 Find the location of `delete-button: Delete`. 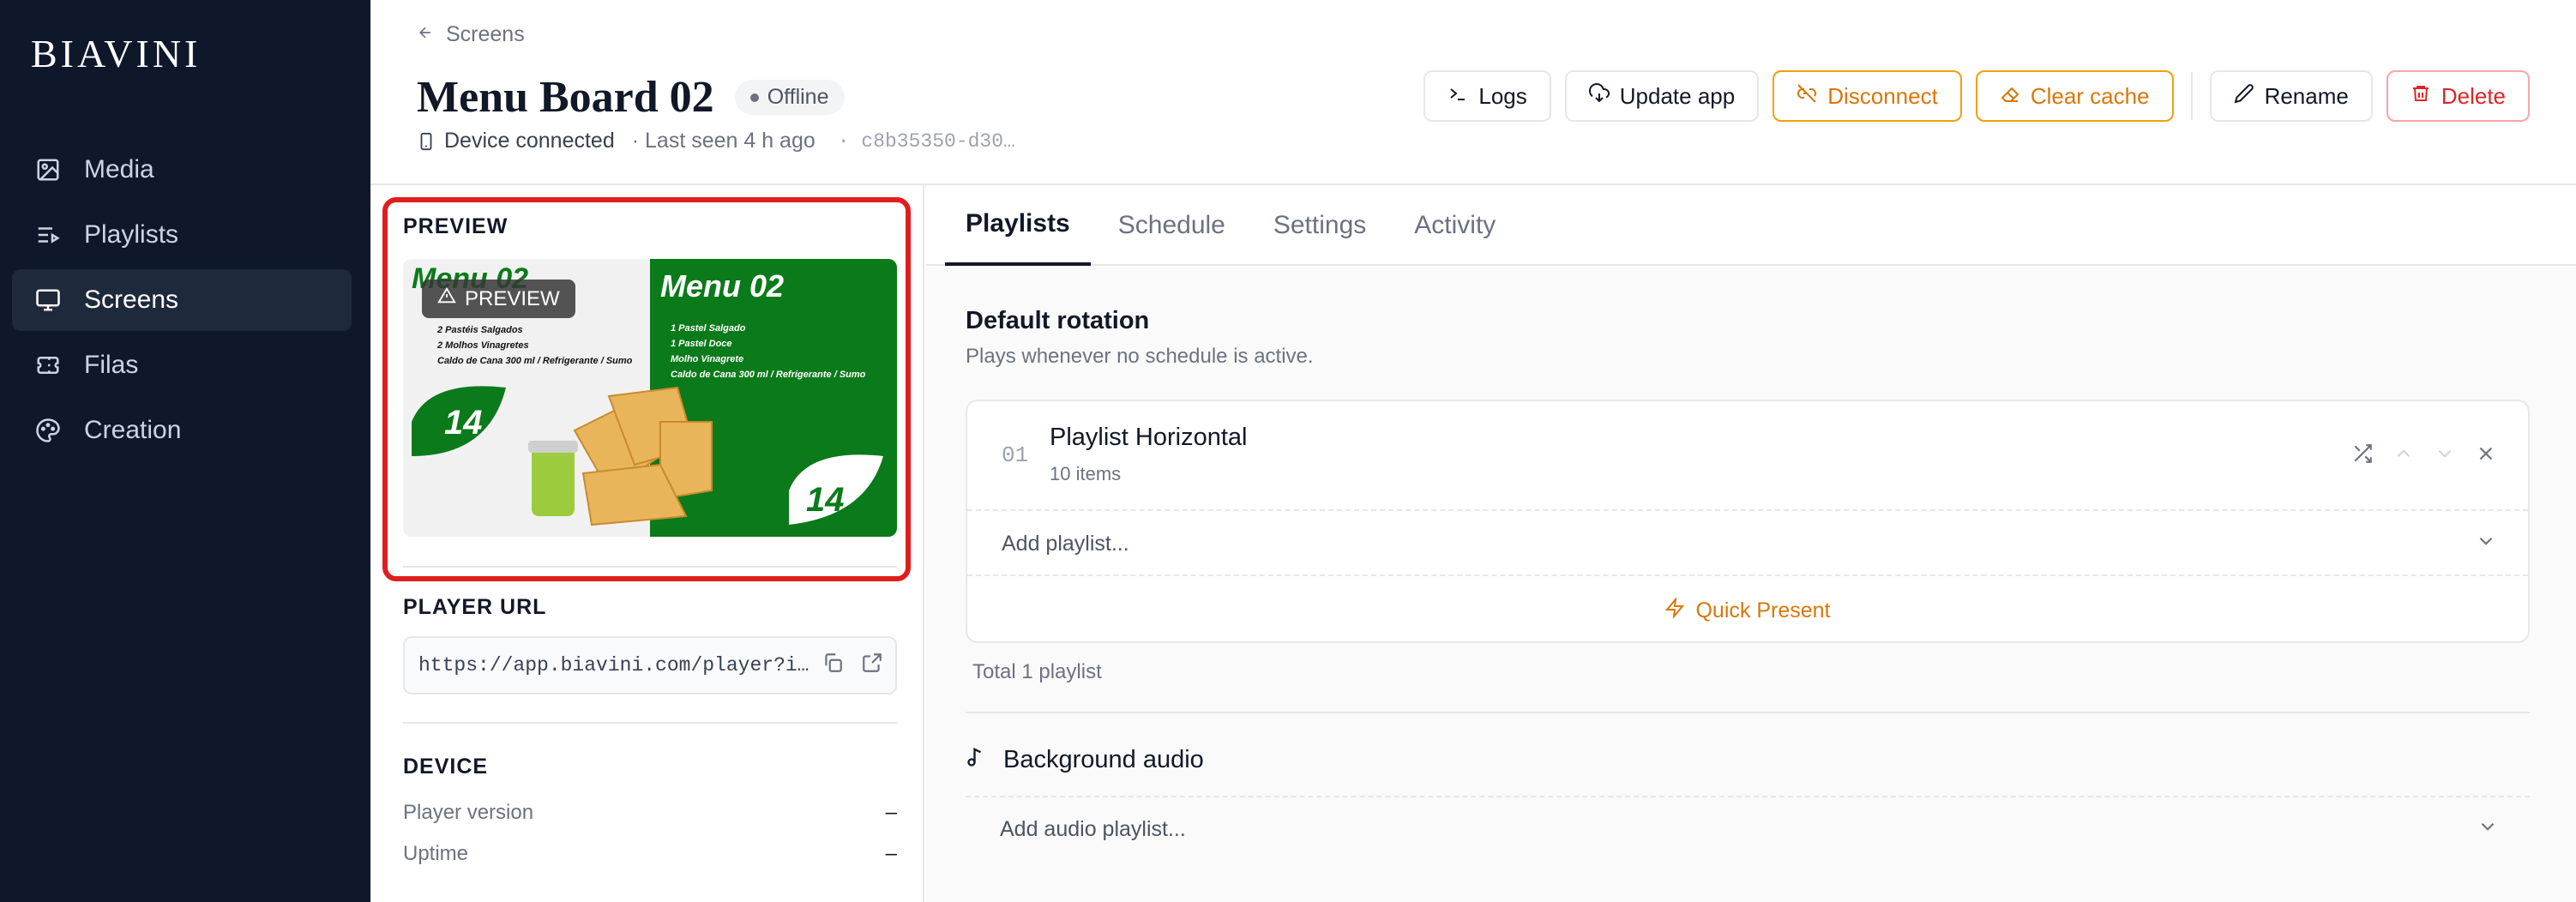

delete-button: Delete is located at coordinates (2458, 96).